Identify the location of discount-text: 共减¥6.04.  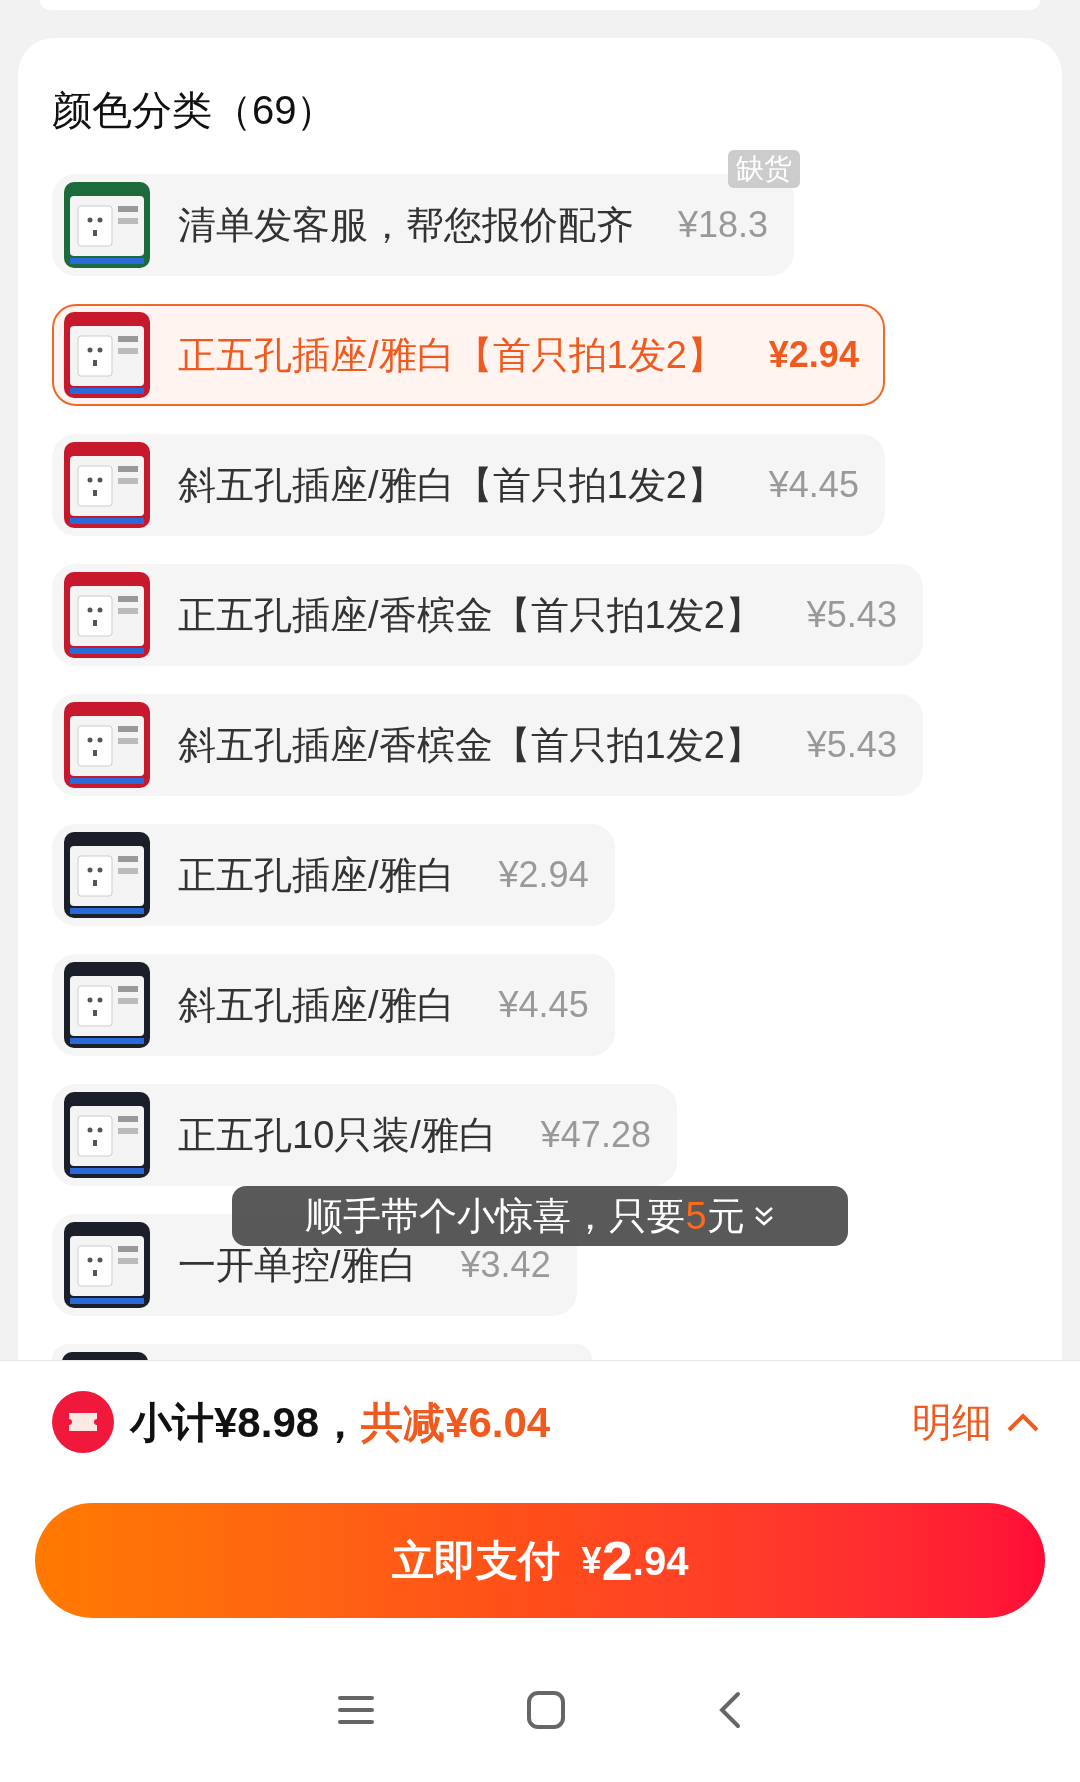
(456, 1422).